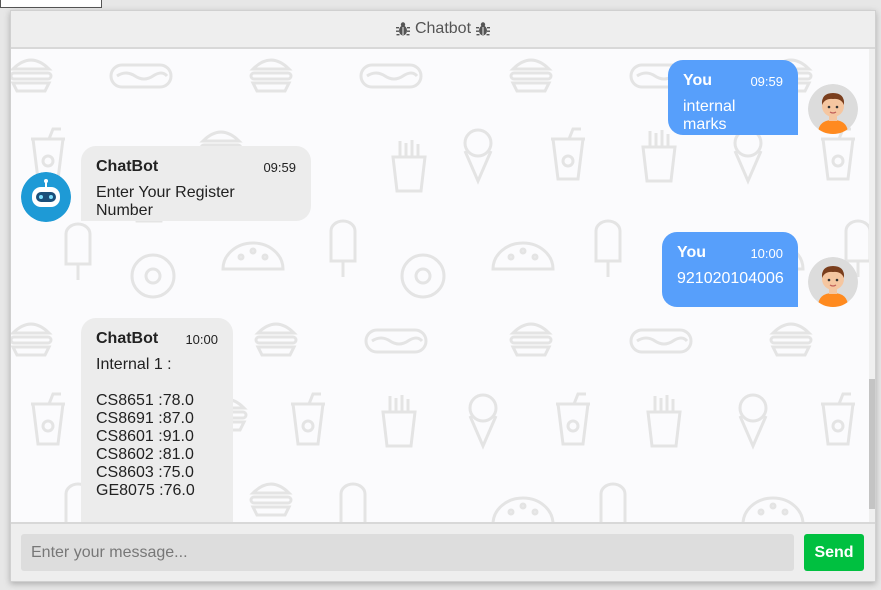 Image resolution: width=881 pixels, height=590 pixels. What do you see at coordinates (730, 278) in the screenshot?
I see `message-text: 921020104006` at bounding box center [730, 278].